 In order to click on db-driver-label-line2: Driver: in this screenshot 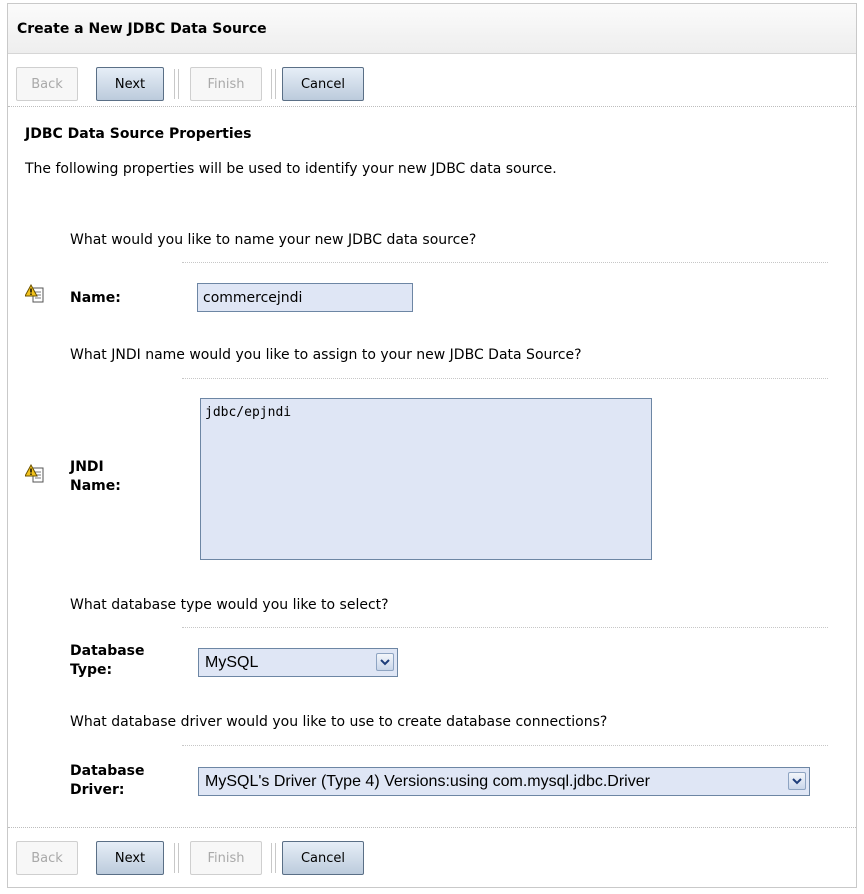, I will do `click(97, 790)`.